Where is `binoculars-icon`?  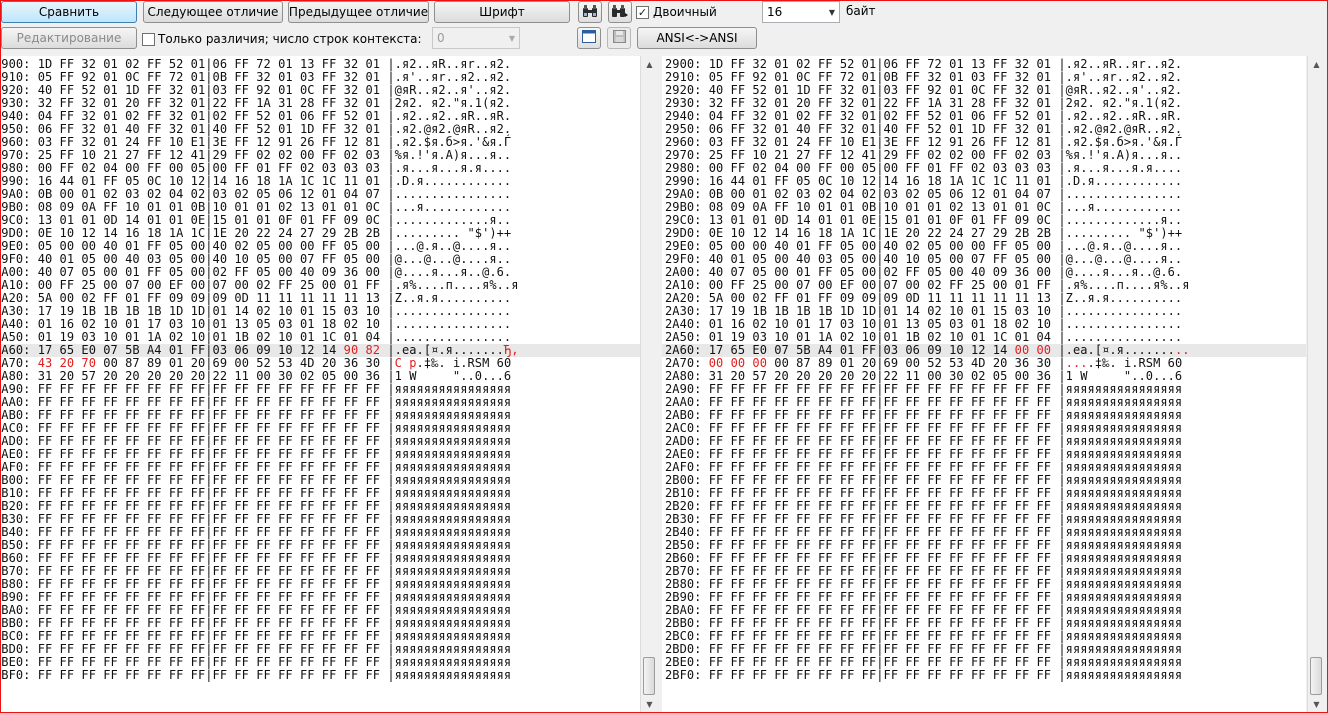
binoculars-icon is located at coordinates (590, 12).